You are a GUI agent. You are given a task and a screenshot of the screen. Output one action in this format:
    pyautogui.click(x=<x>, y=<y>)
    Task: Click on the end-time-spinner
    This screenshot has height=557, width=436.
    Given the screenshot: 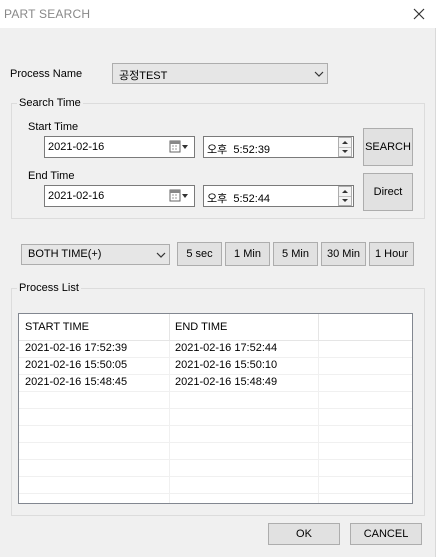 What is the action you would take?
    pyautogui.click(x=345, y=196)
    